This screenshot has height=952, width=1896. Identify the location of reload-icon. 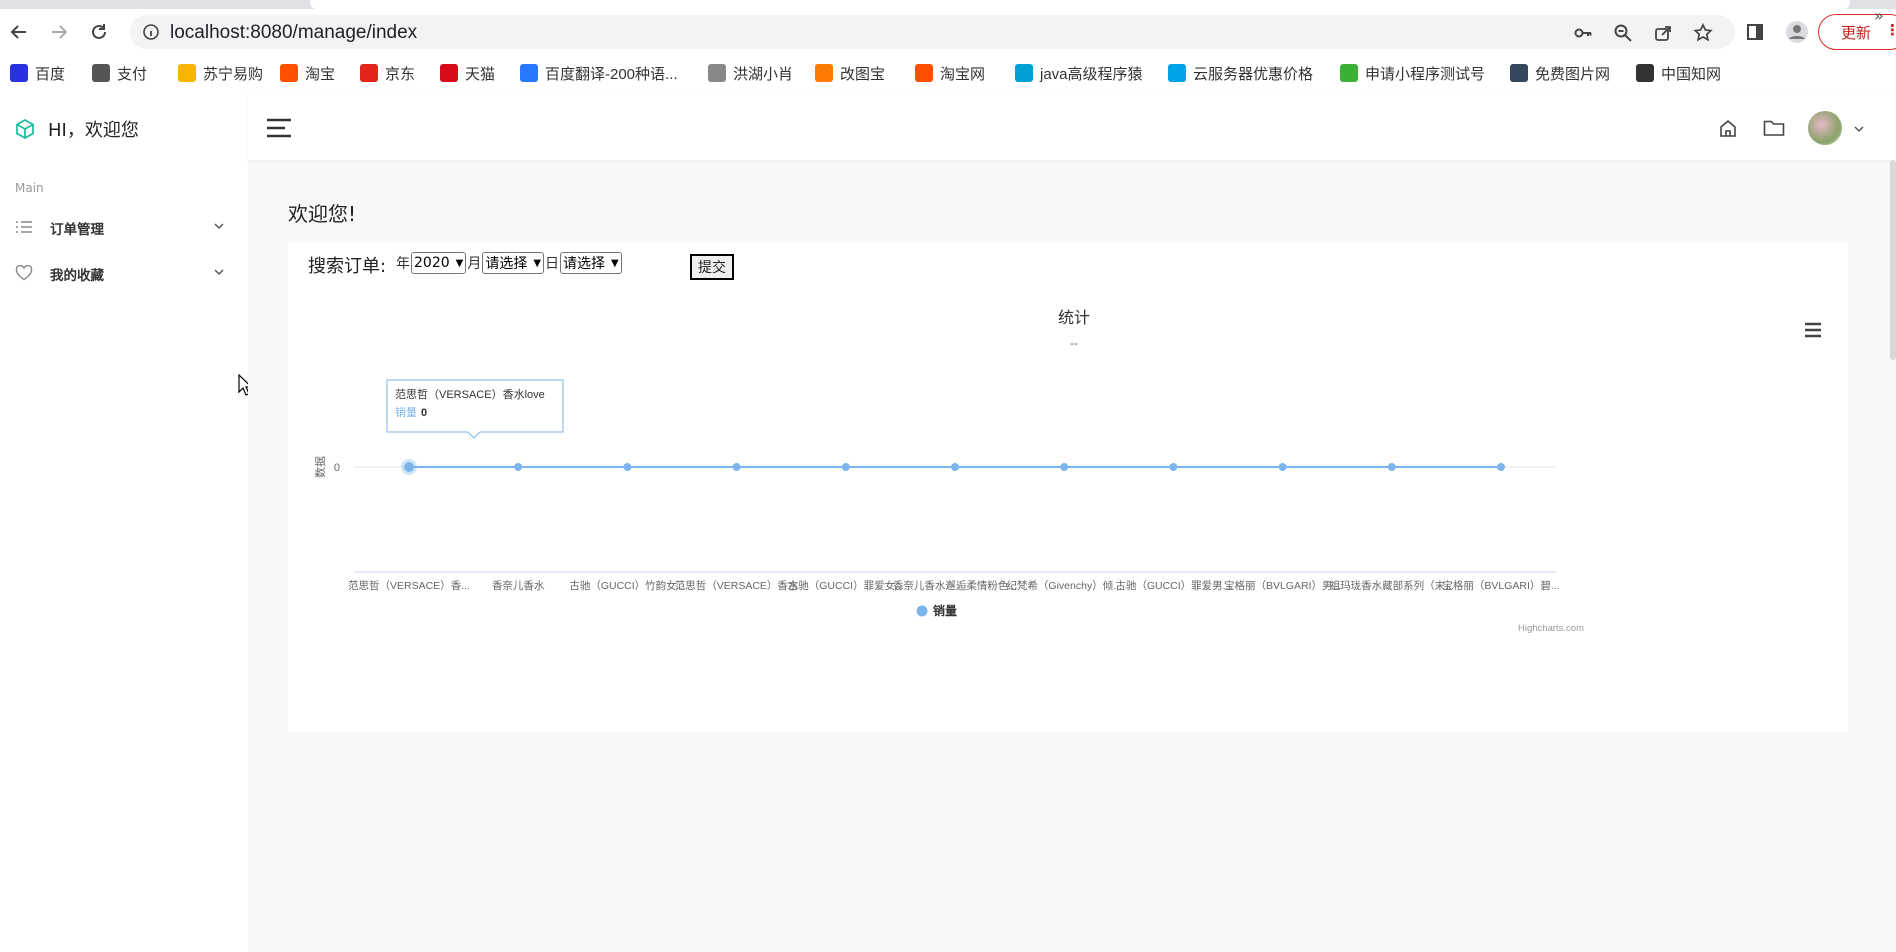
(99, 32).